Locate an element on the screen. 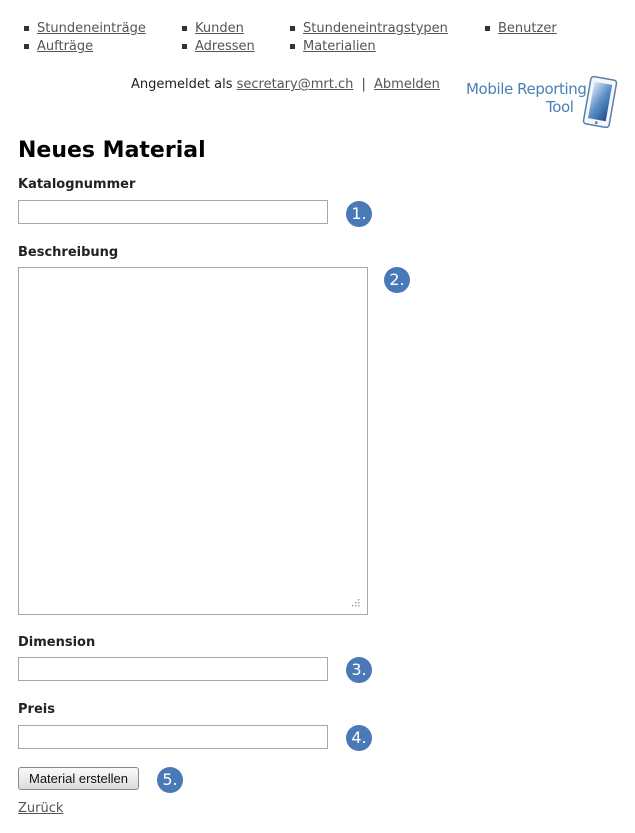  nav-item-stundeneintragstypen: Stundeneintragstypen is located at coordinates (369, 29).